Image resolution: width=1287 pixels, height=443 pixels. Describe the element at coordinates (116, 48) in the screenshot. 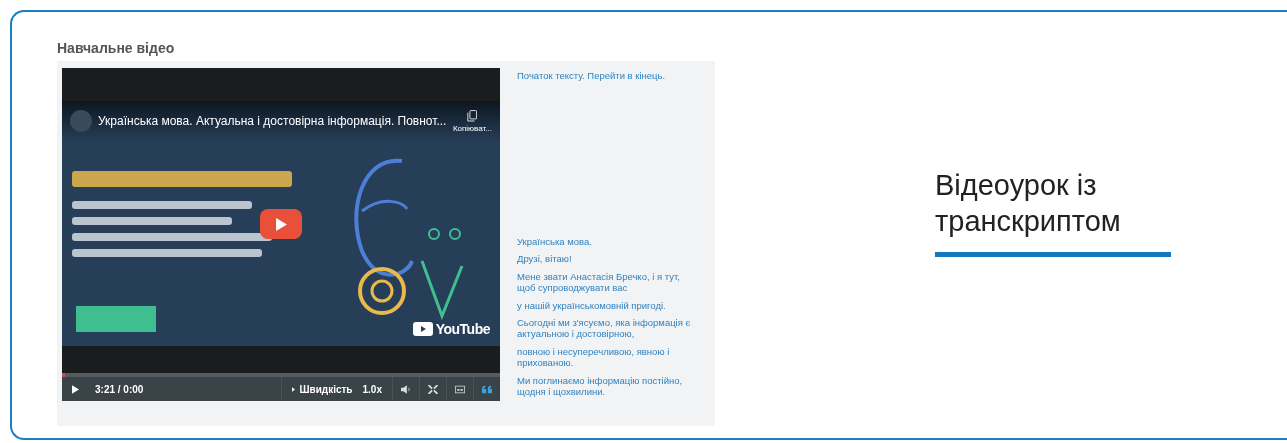

I see `section-title: Навчальне відео` at that location.